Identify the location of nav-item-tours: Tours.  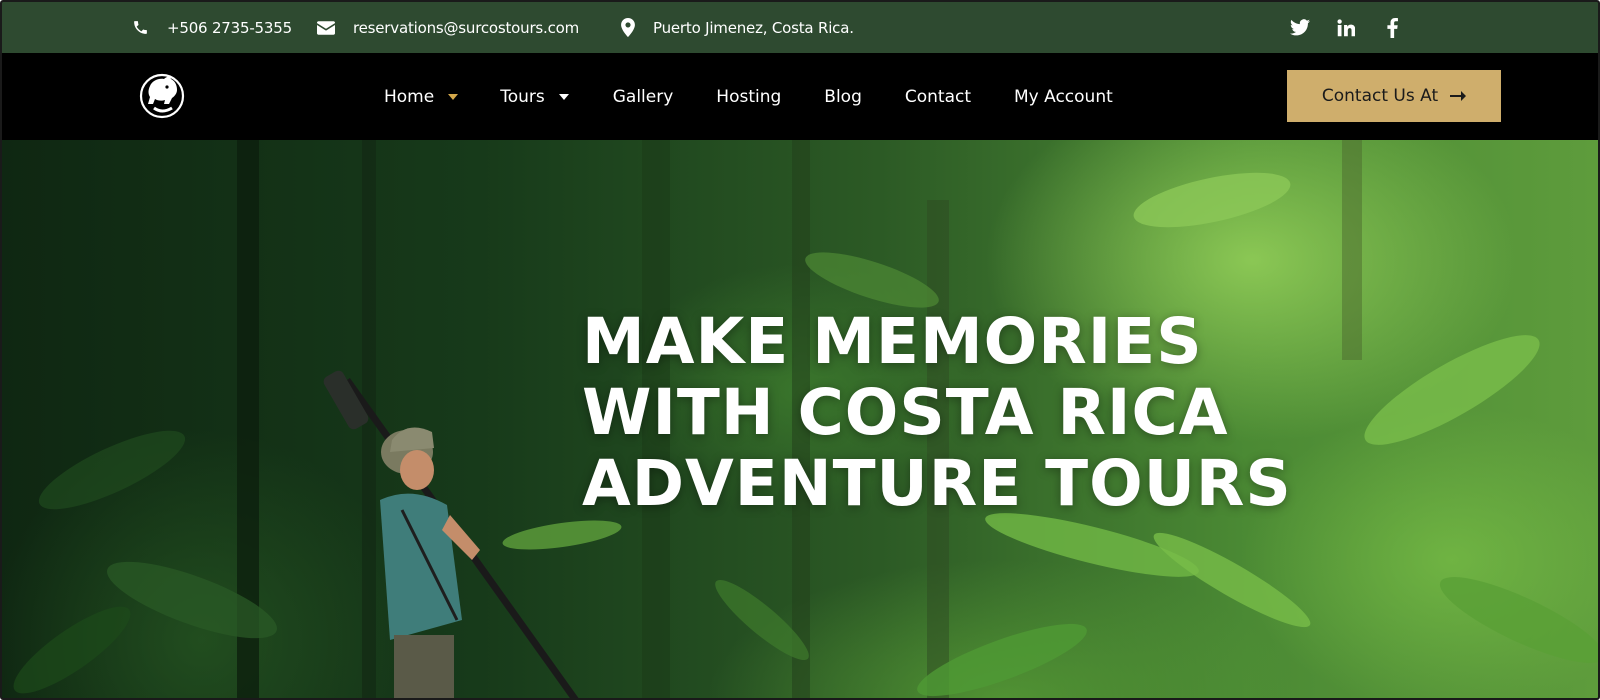
(534, 97).